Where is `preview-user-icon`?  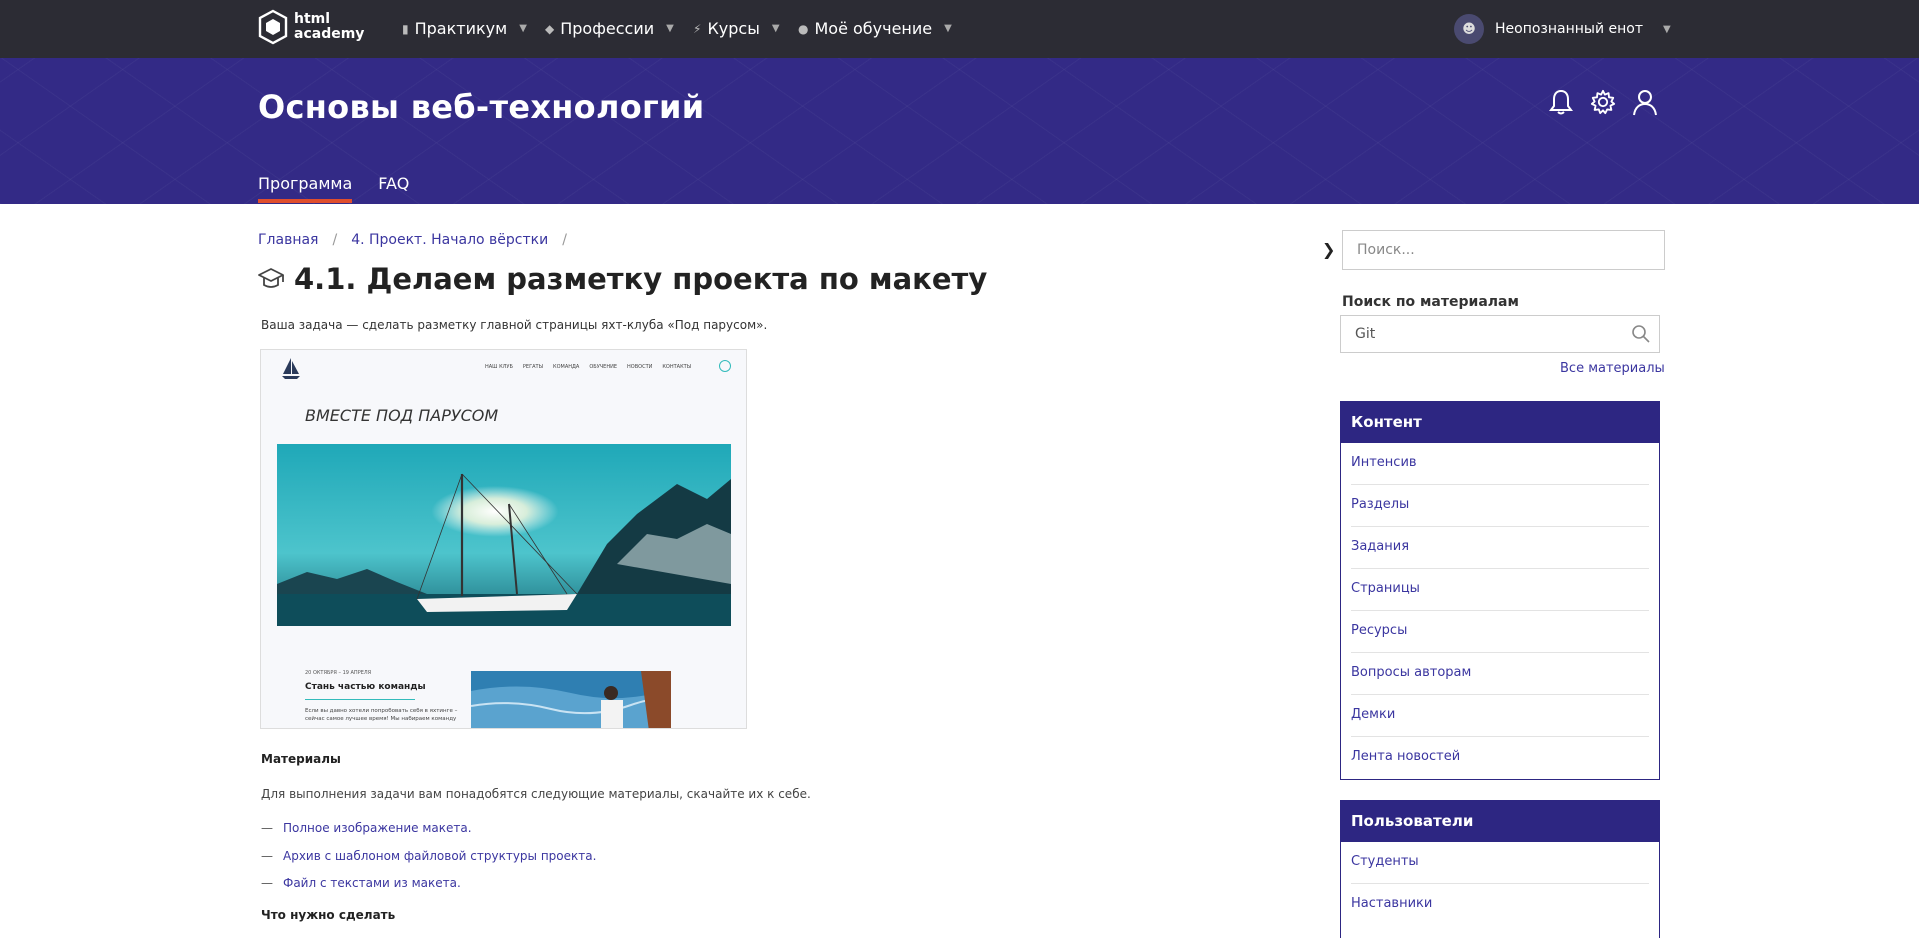 preview-user-icon is located at coordinates (725, 366).